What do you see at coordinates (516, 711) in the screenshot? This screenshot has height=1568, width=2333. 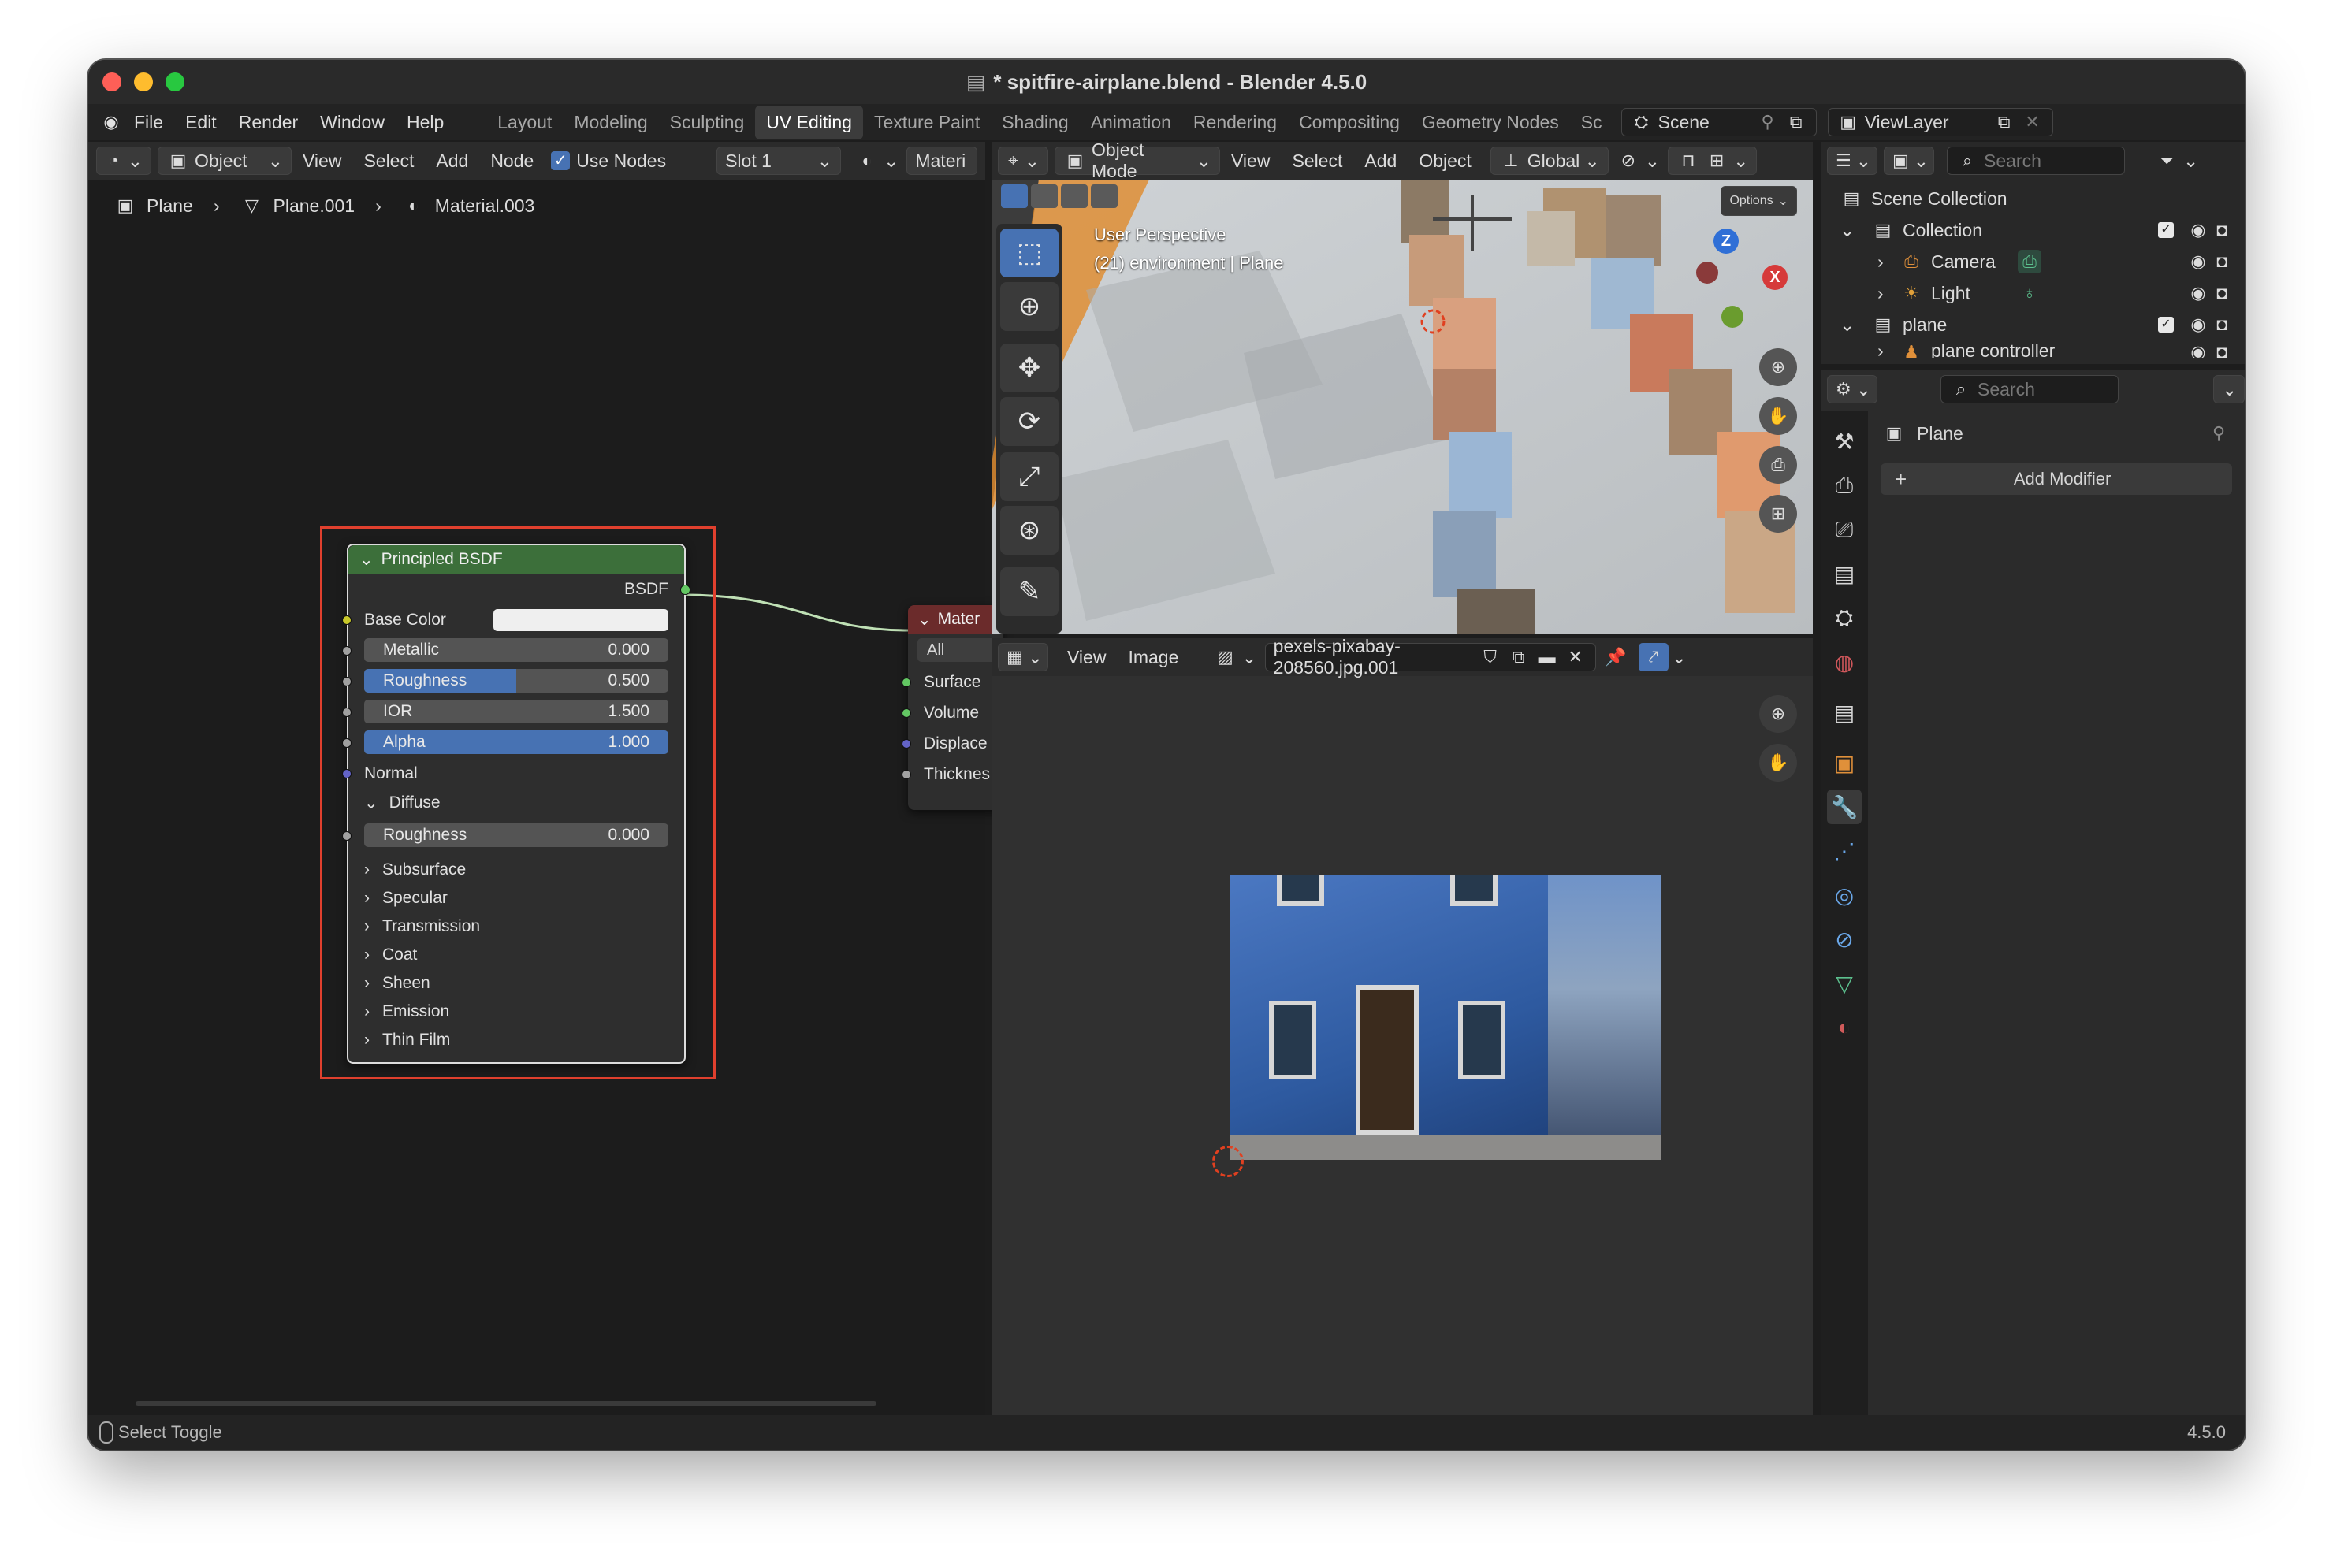 I see `ior-slider: IOR 1.500` at bounding box center [516, 711].